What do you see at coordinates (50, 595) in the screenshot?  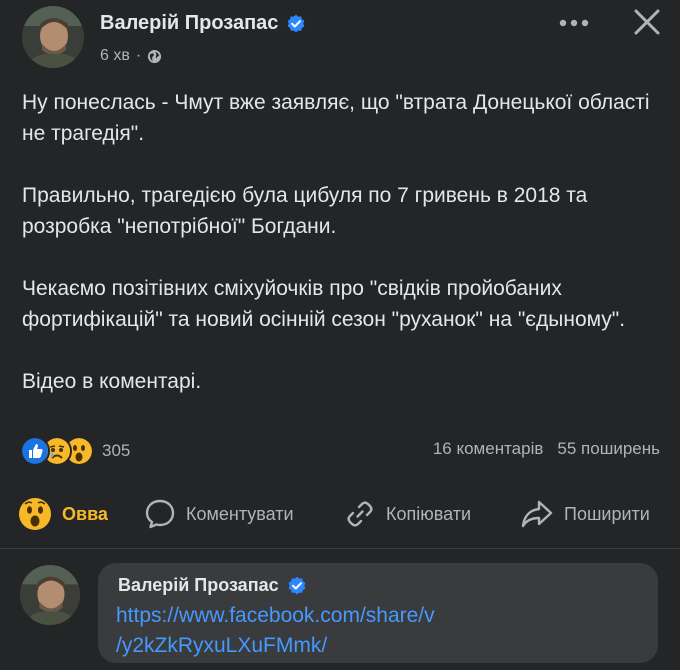 I see `commenter-avatar` at bounding box center [50, 595].